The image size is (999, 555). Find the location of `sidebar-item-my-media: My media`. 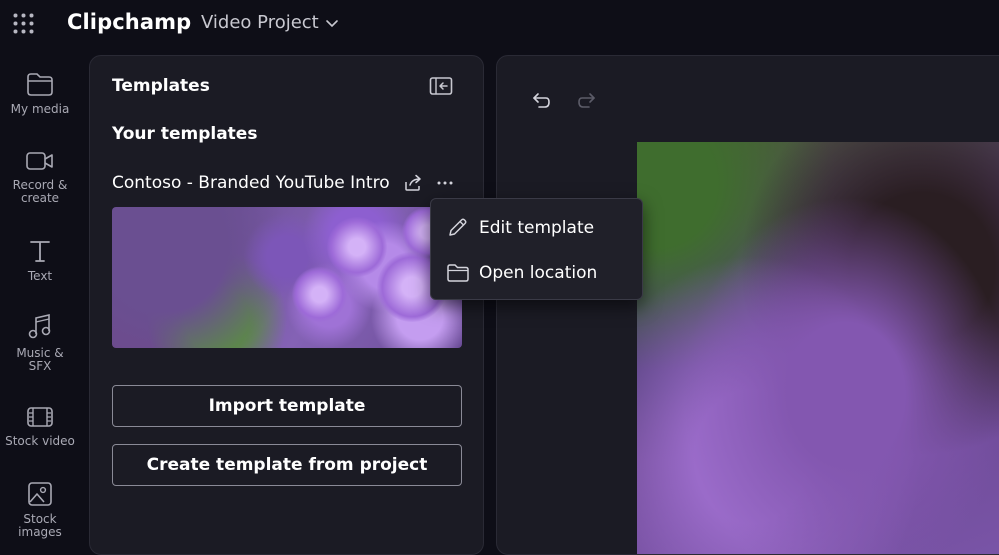

sidebar-item-my-media: My media is located at coordinates (40, 93).